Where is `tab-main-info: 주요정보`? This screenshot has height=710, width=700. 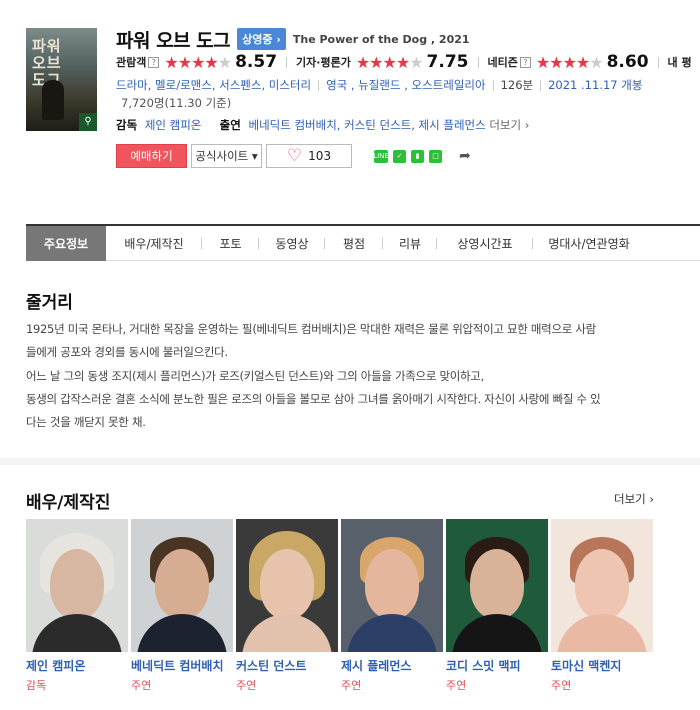
tab-main-info: 주요정보 is located at coordinates (66, 243).